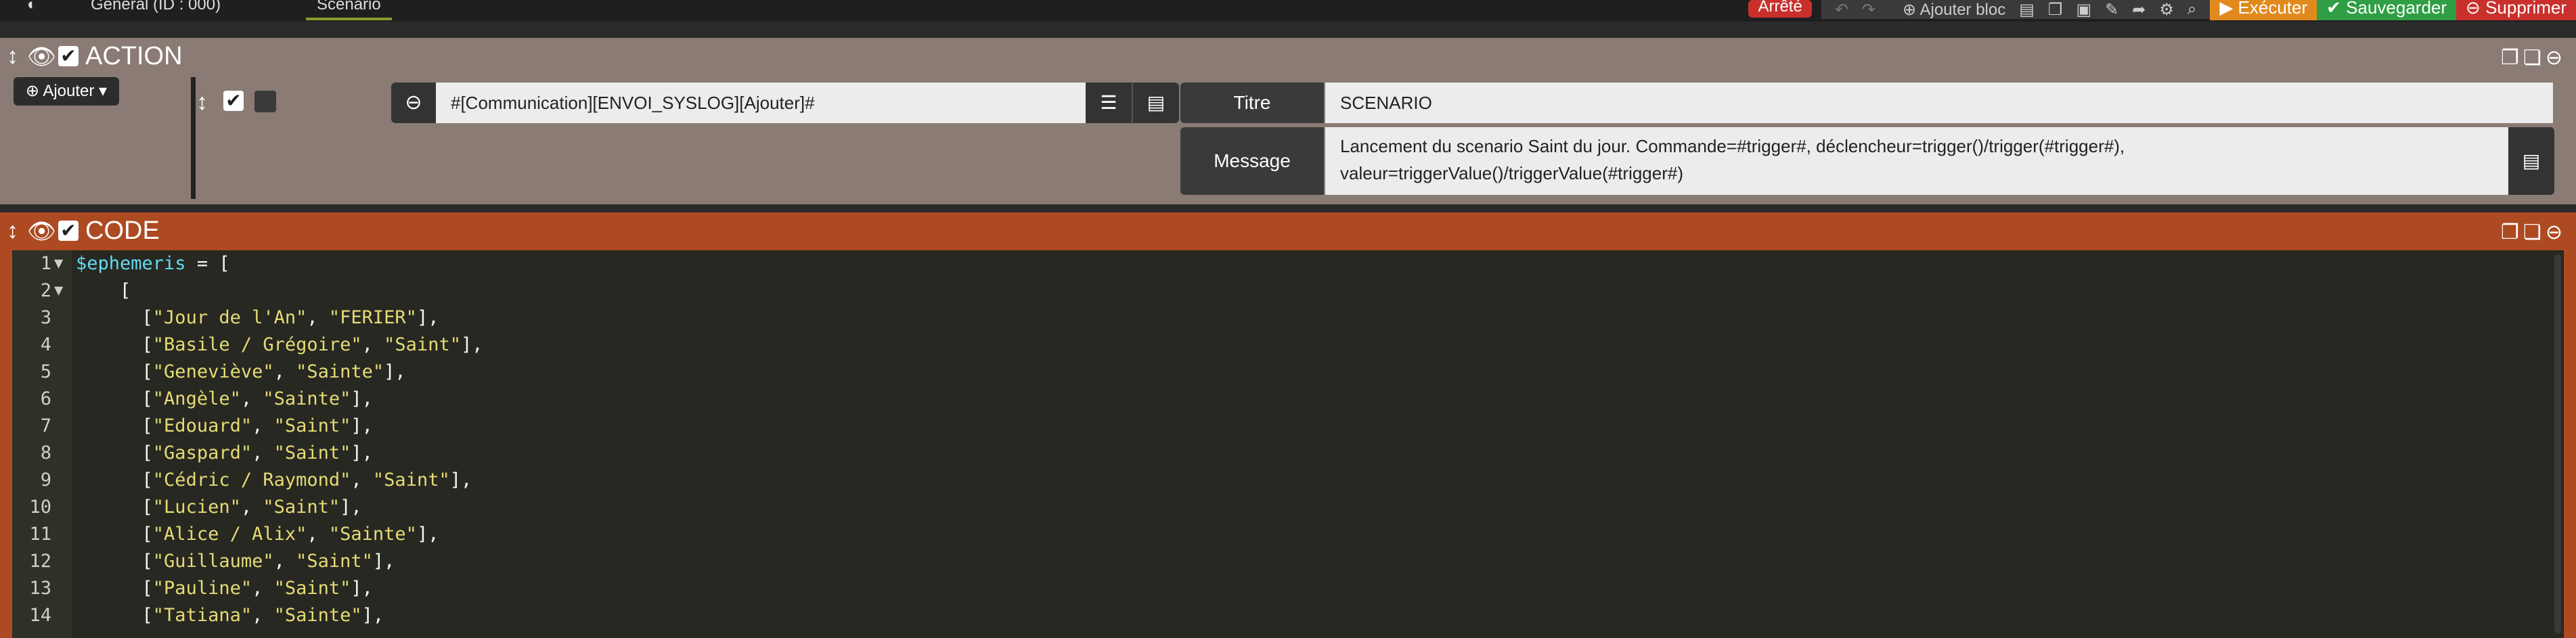 The height and width of the screenshot is (638, 2576). Describe the element at coordinates (1288, 290) in the screenshot. I see `code-line: 2 ▼ [` at that location.